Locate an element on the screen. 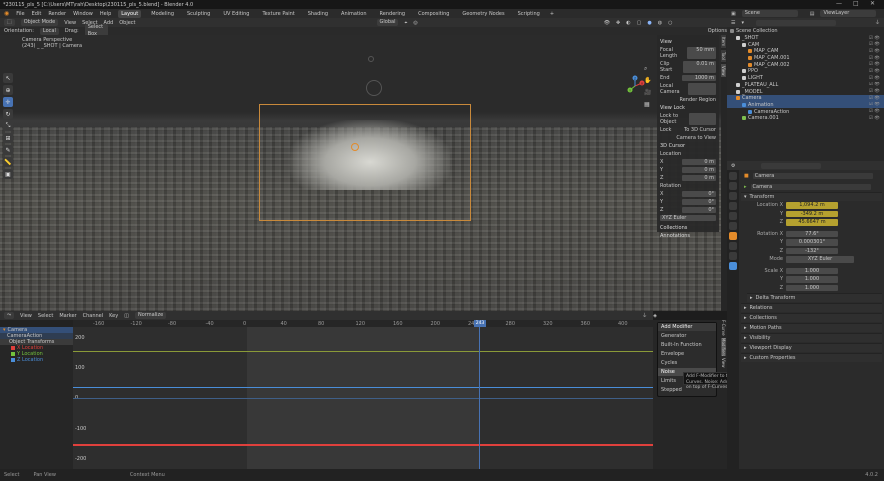  rotation-y-field: 0.000301° is located at coordinates (812, 242).